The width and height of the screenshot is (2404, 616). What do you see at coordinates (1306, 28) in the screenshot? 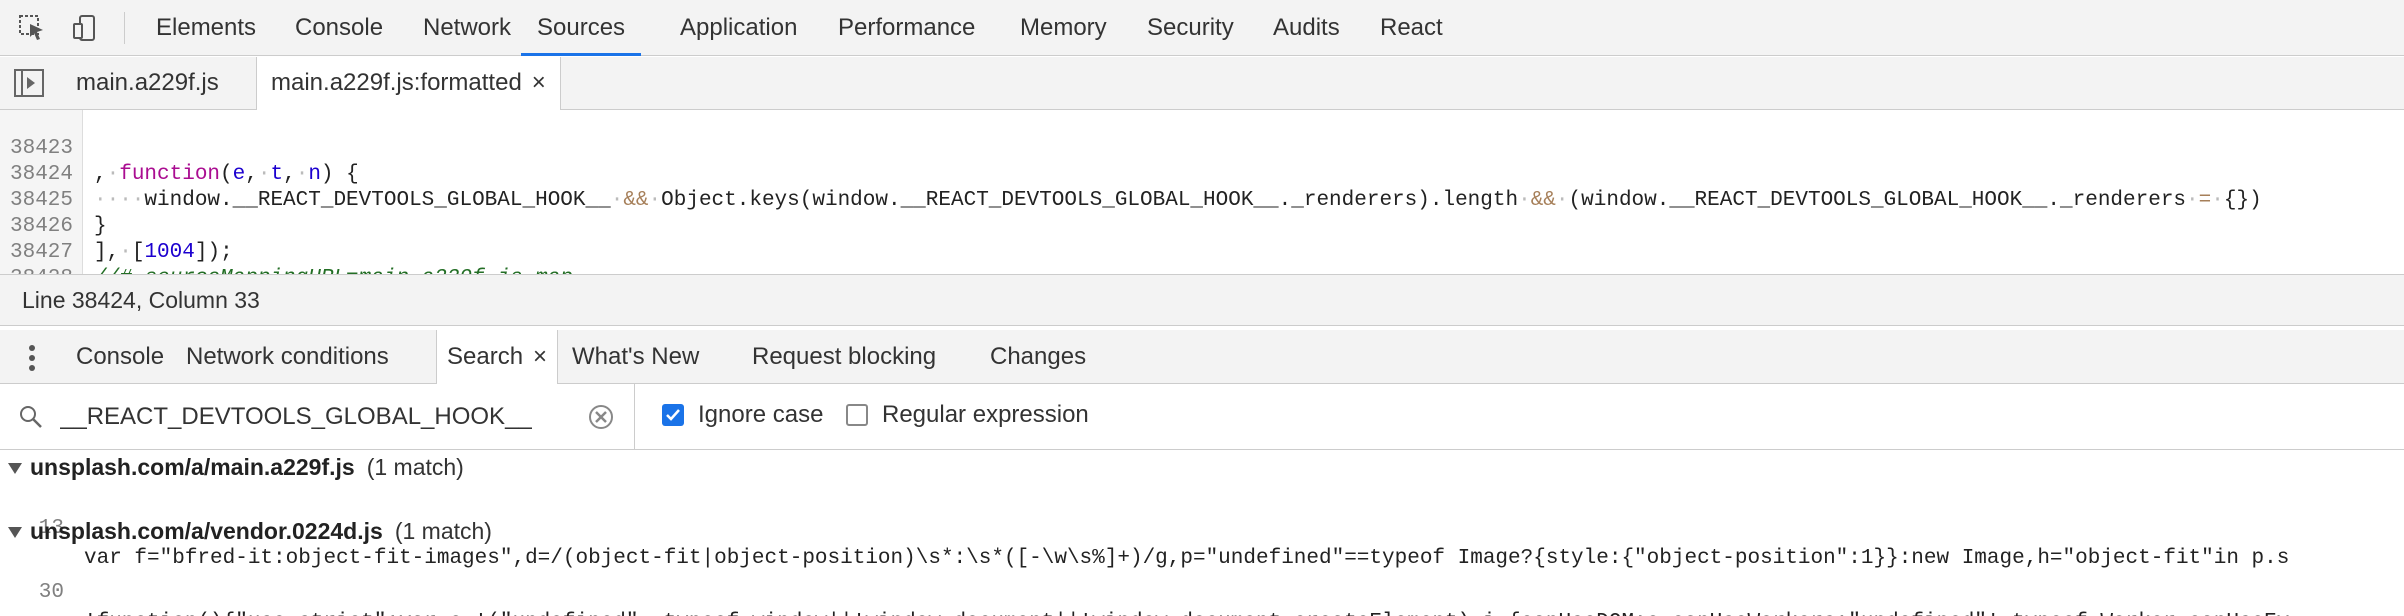
I see `tab-audits: Audits` at bounding box center [1306, 28].